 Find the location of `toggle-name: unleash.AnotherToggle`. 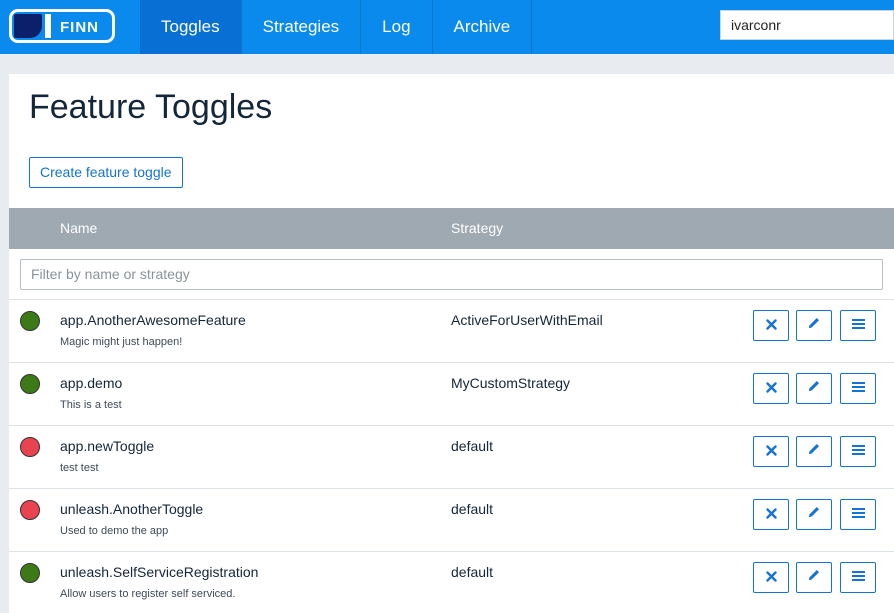

toggle-name: unleash.AnotherToggle is located at coordinates (131, 509).